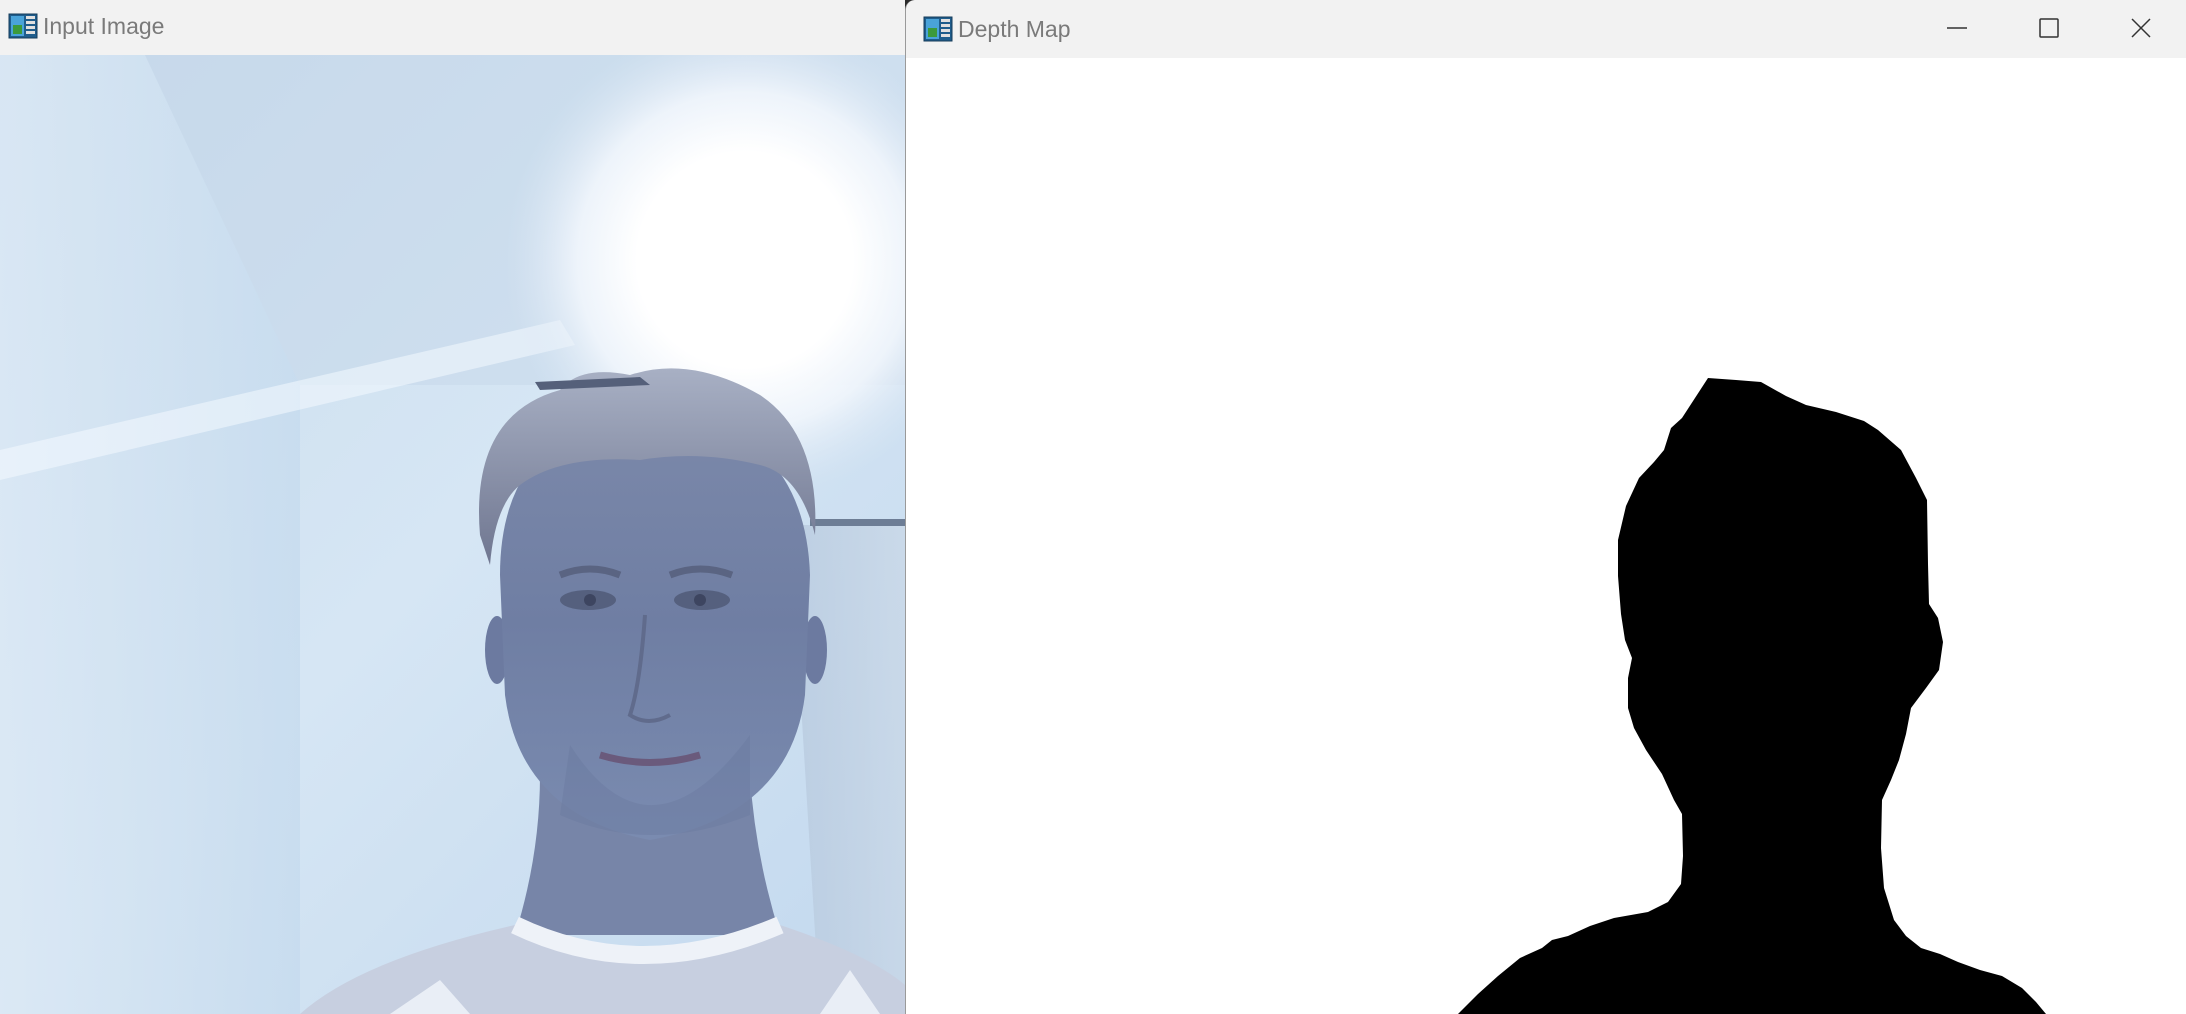  Describe the element at coordinates (452, 27) in the screenshot. I see `input-image-titlebar: Input Image` at that location.